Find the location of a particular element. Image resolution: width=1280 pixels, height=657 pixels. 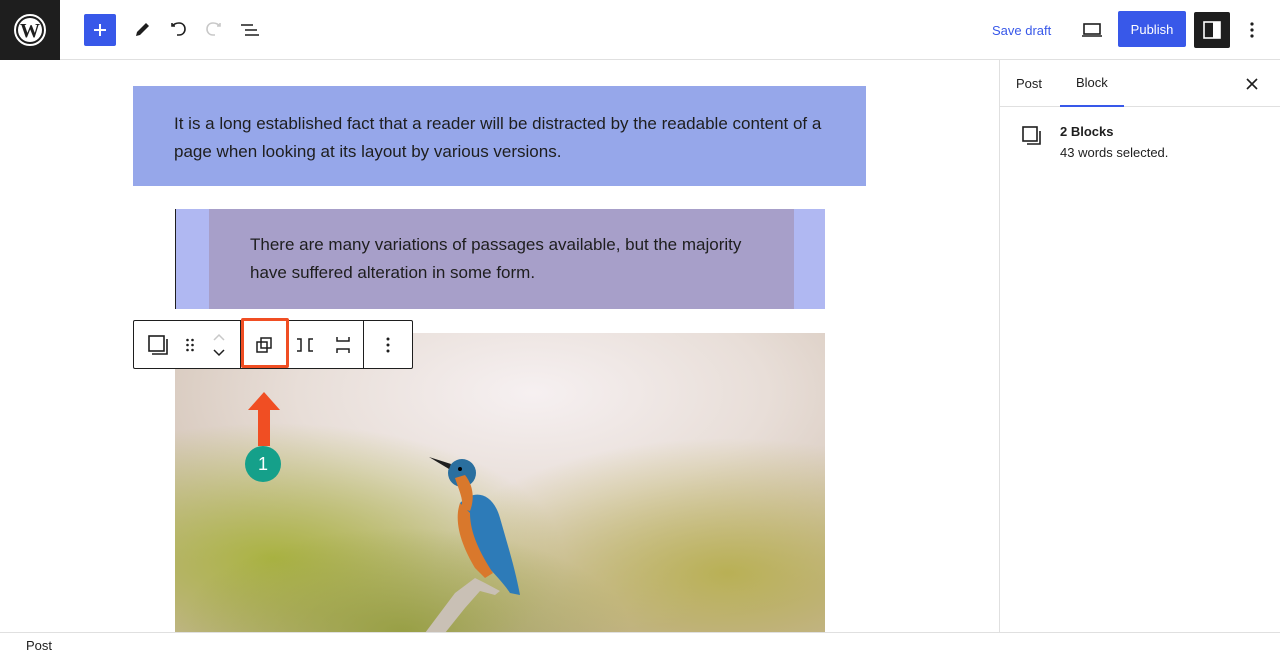

settings-toggle-button is located at coordinates (1212, 30).